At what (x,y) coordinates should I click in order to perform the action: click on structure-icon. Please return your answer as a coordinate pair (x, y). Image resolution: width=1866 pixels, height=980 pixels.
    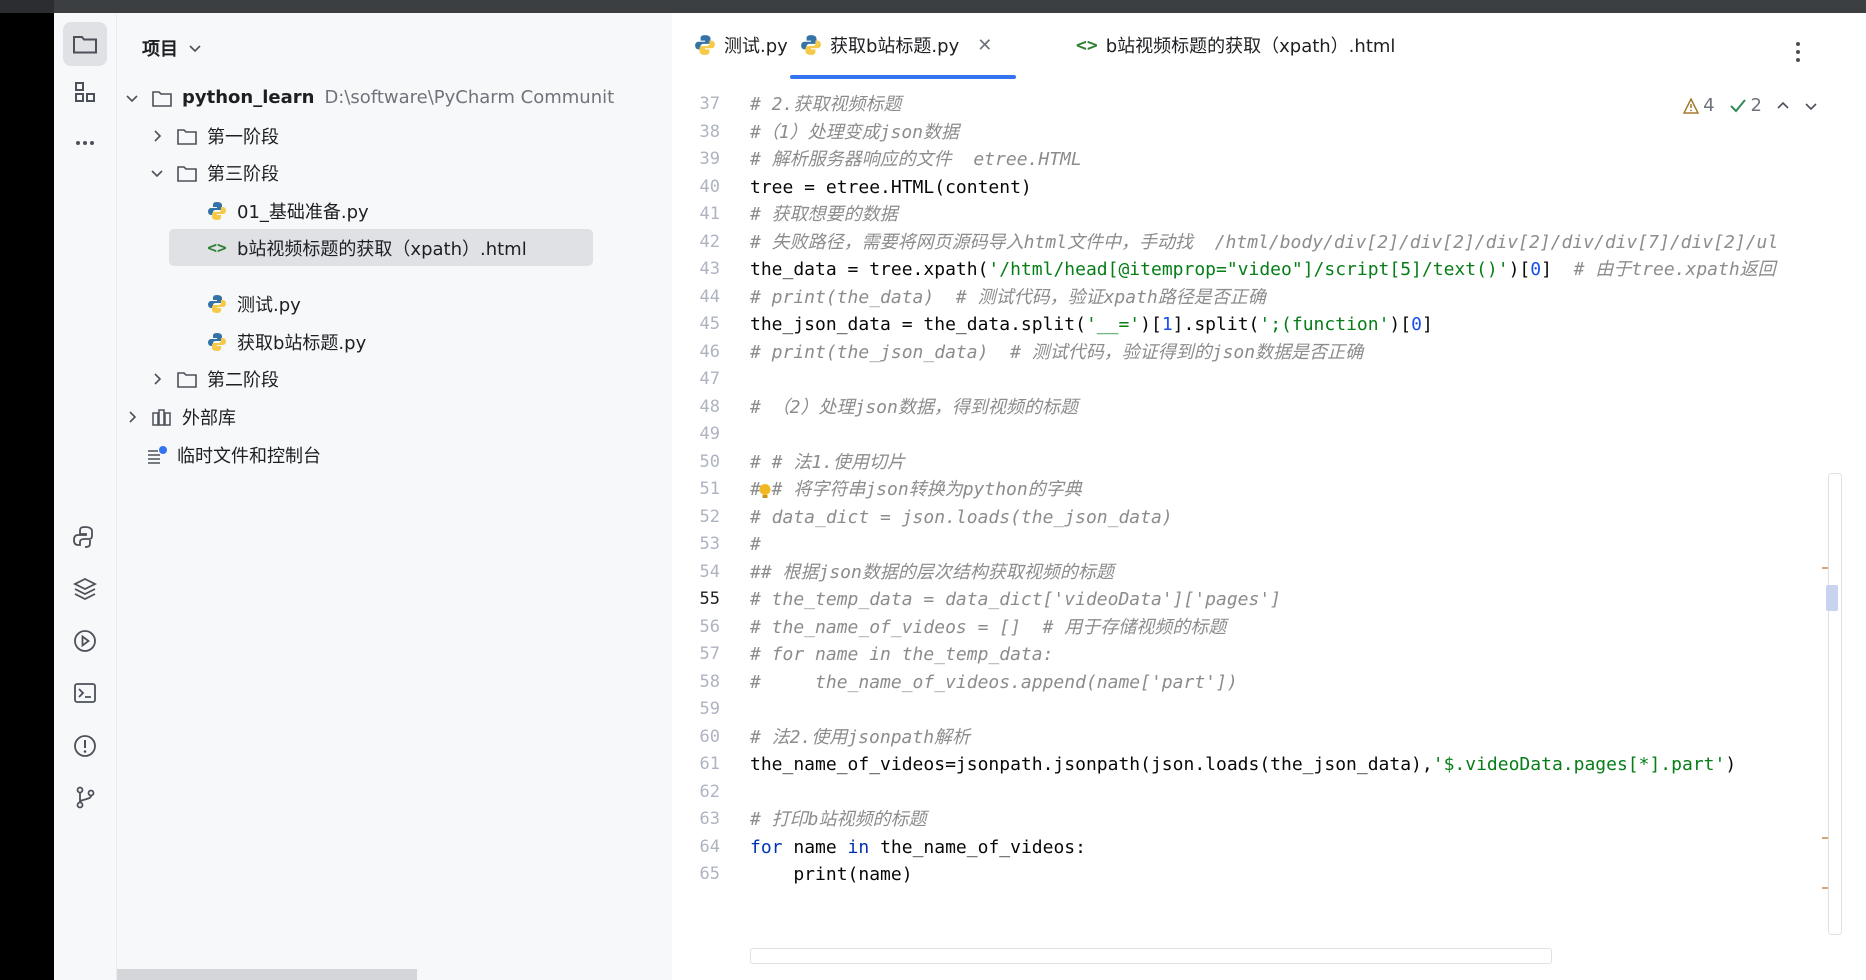
    Looking at the image, I should click on (85, 92).